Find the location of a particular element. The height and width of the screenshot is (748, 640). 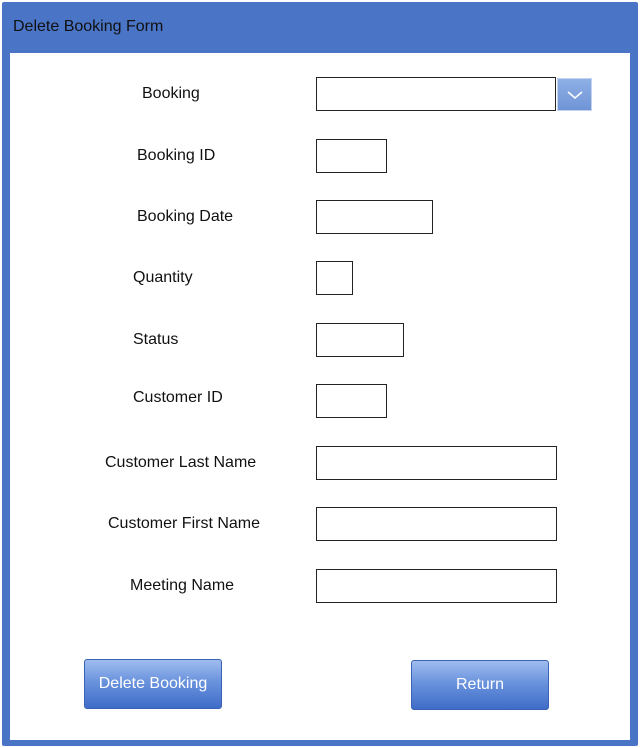

booking-id-field is located at coordinates (351, 156).